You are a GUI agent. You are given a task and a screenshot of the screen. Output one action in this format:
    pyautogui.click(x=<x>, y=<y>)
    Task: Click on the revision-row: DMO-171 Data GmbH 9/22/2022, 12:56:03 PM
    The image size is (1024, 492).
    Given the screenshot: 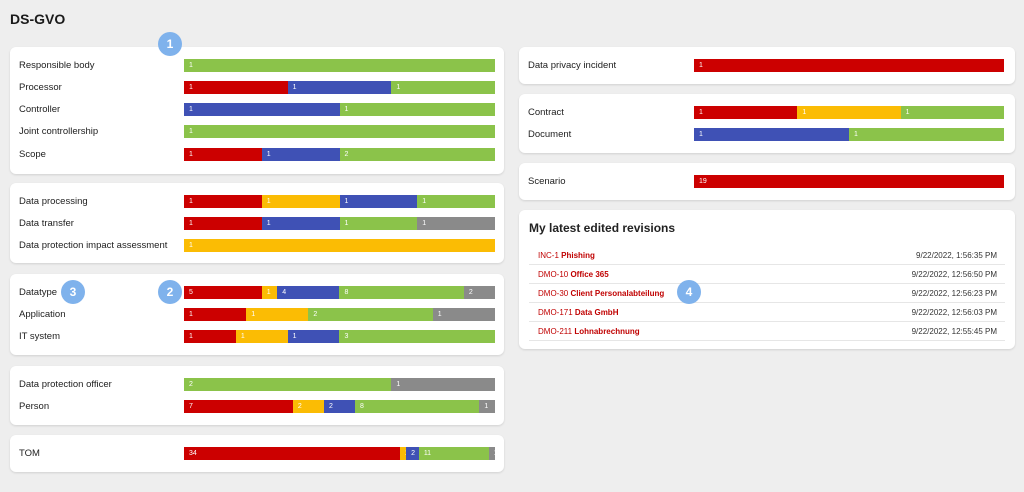 What is the action you would take?
    pyautogui.click(x=767, y=312)
    